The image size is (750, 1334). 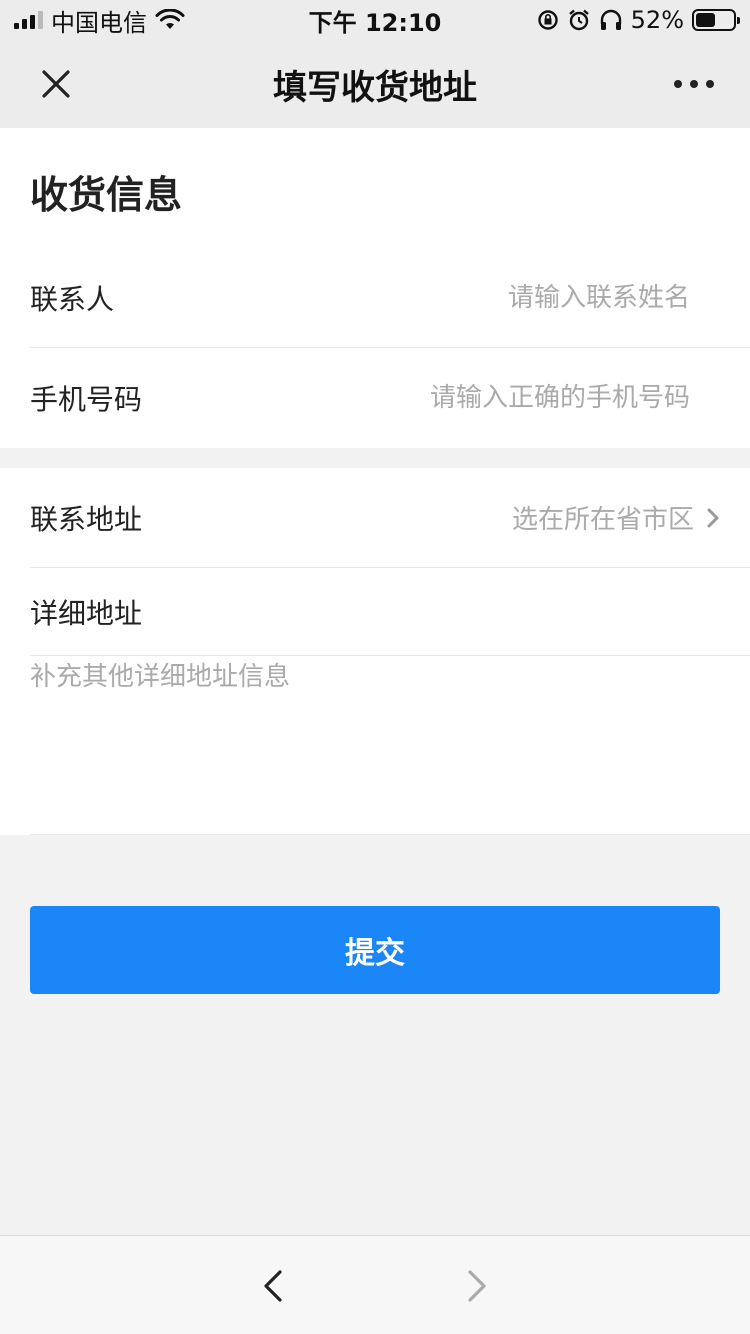 I want to click on phone-label: 手机号码, so click(x=86, y=399).